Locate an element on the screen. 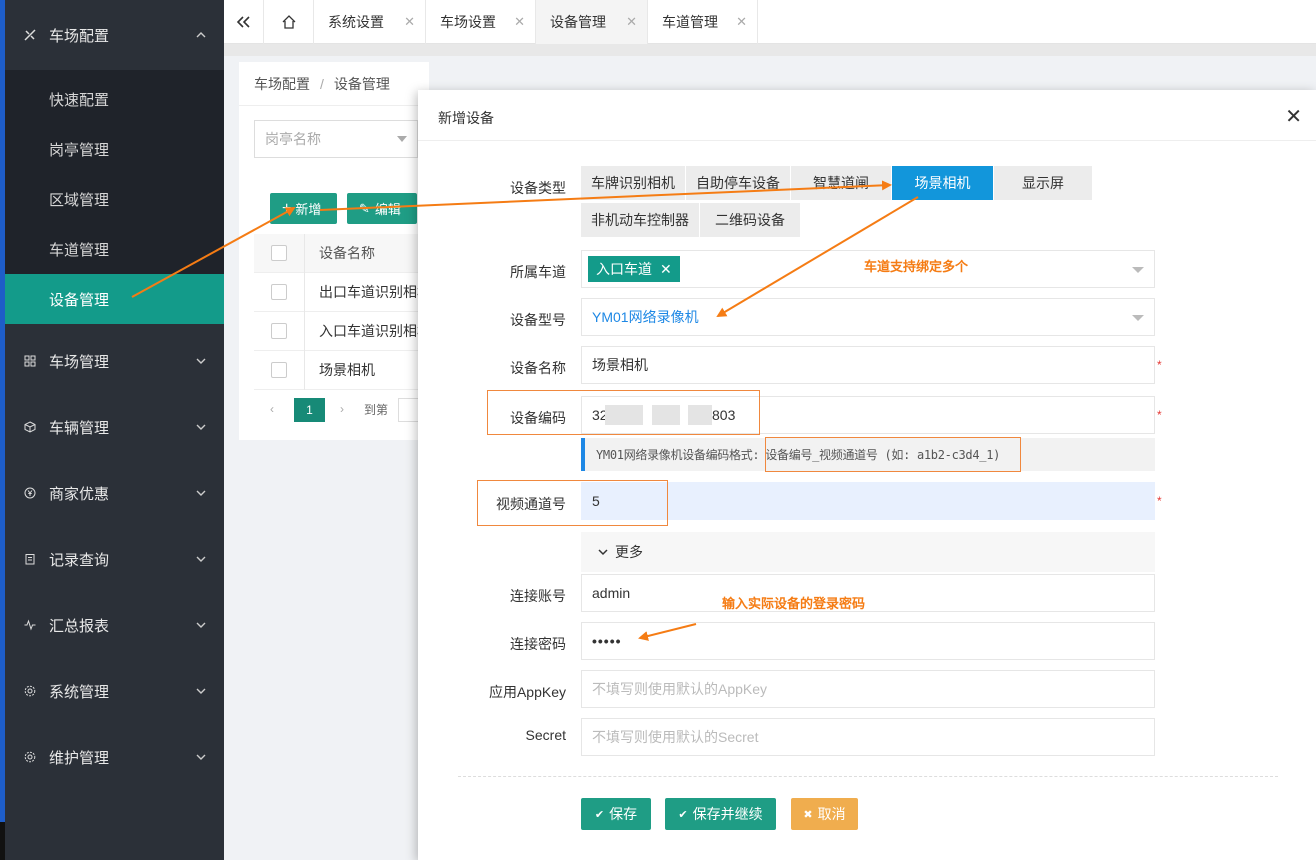 This screenshot has width=1316, height=860. edit-button: ✎ 编辑 is located at coordinates (382, 208).